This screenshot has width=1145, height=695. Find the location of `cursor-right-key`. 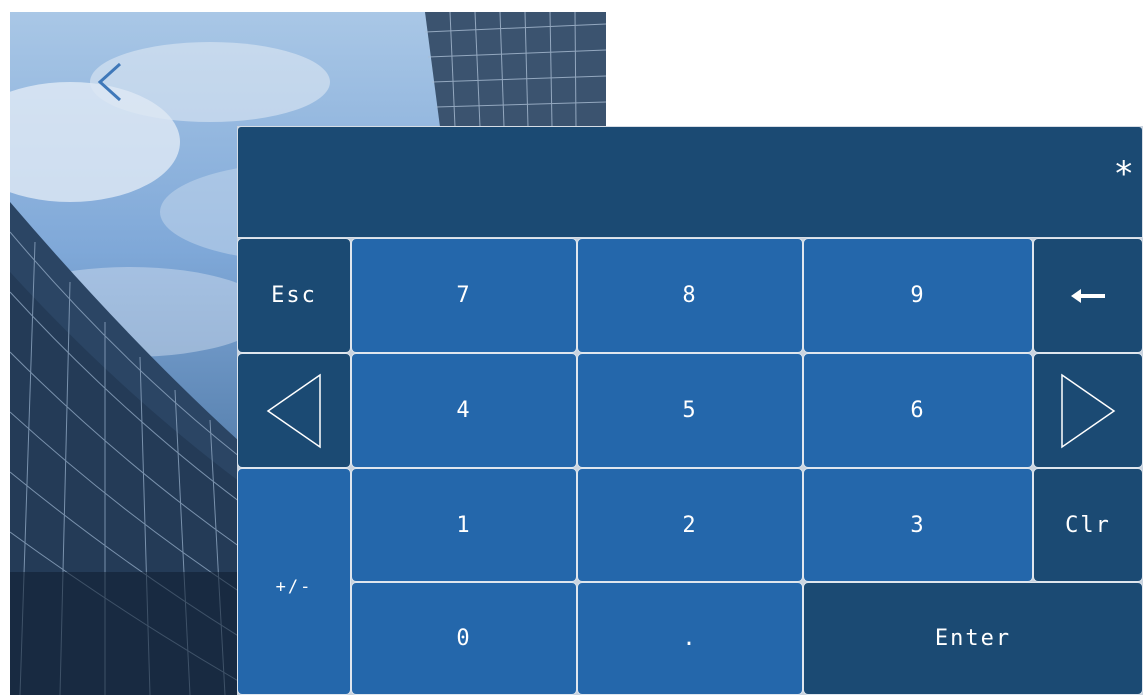

cursor-right-key is located at coordinates (1088, 410).